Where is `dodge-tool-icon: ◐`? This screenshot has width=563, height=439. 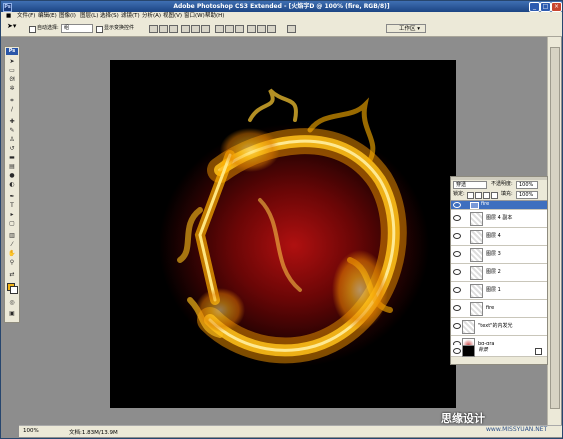
dodge-tool-icon: ◐ is located at coordinates (12, 184).